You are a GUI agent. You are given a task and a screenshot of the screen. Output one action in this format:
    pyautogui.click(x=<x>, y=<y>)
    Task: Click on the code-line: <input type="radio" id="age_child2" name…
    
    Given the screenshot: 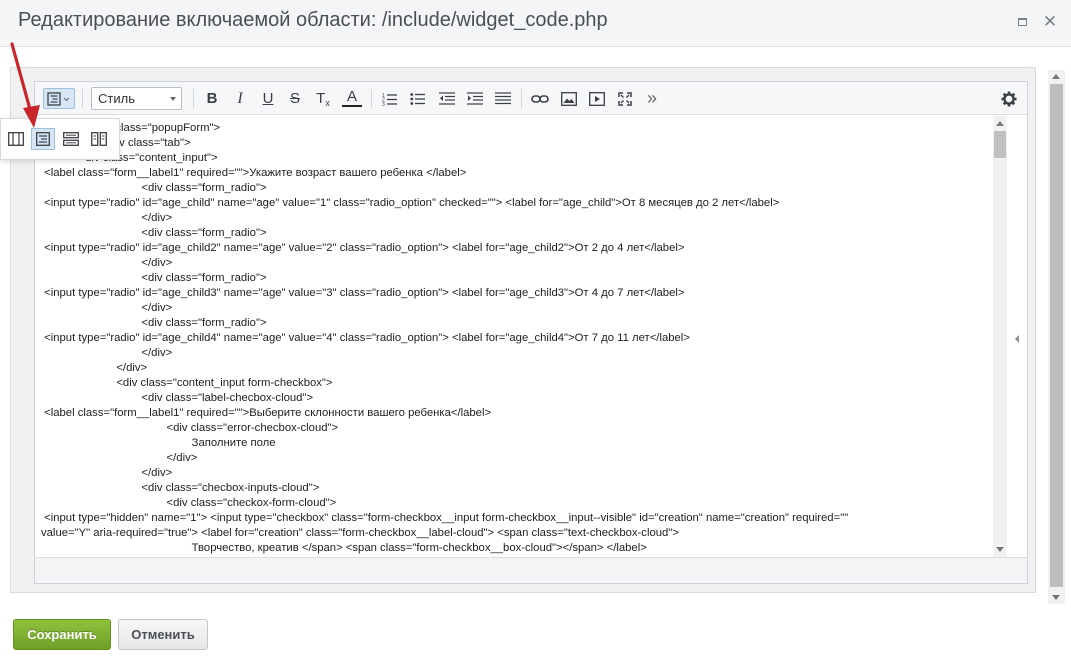 What is the action you would take?
    pyautogui.click(x=363, y=248)
    